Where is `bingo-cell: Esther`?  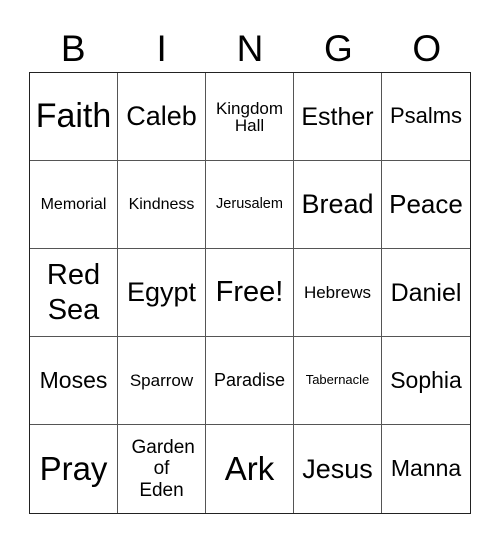 bingo-cell: Esther is located at coordinates (338, 117).